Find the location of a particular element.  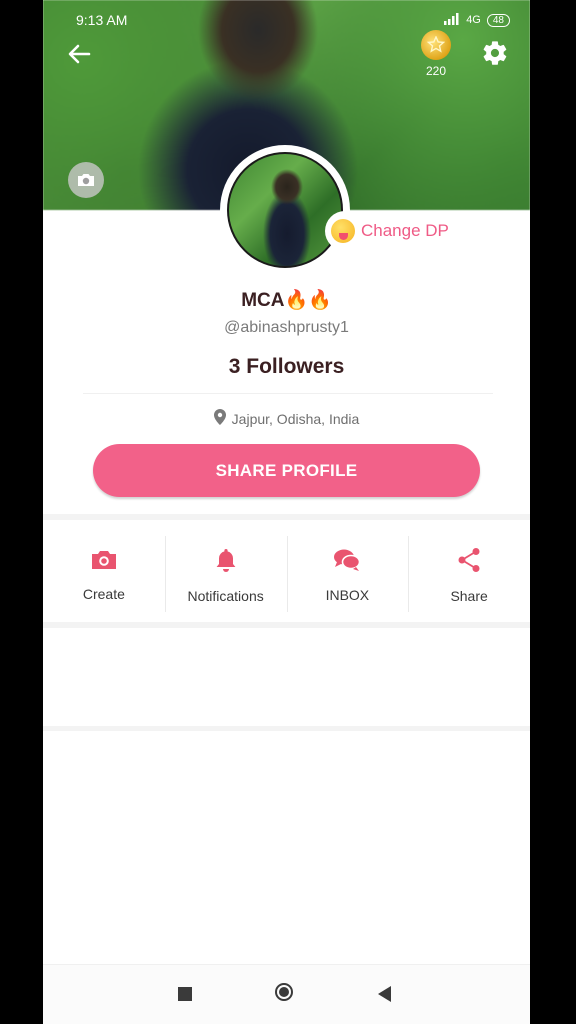

create-label: Create is located at coordinates (103, 593).